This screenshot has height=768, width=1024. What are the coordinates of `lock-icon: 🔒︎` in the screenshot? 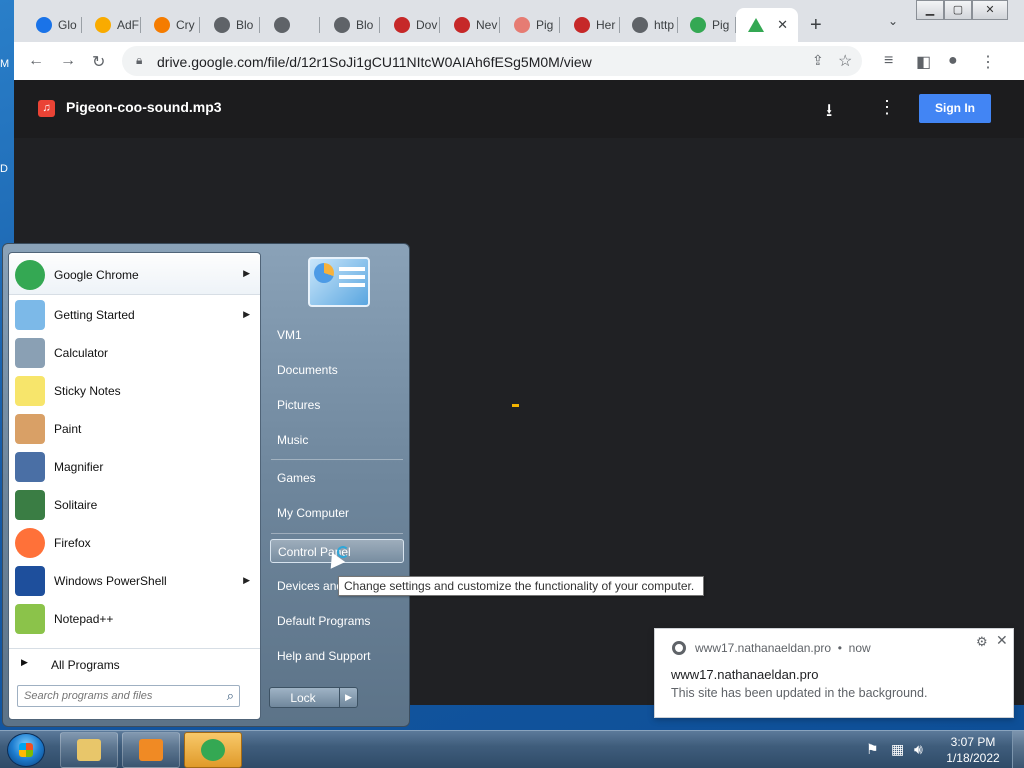 It's located at (139, 60).